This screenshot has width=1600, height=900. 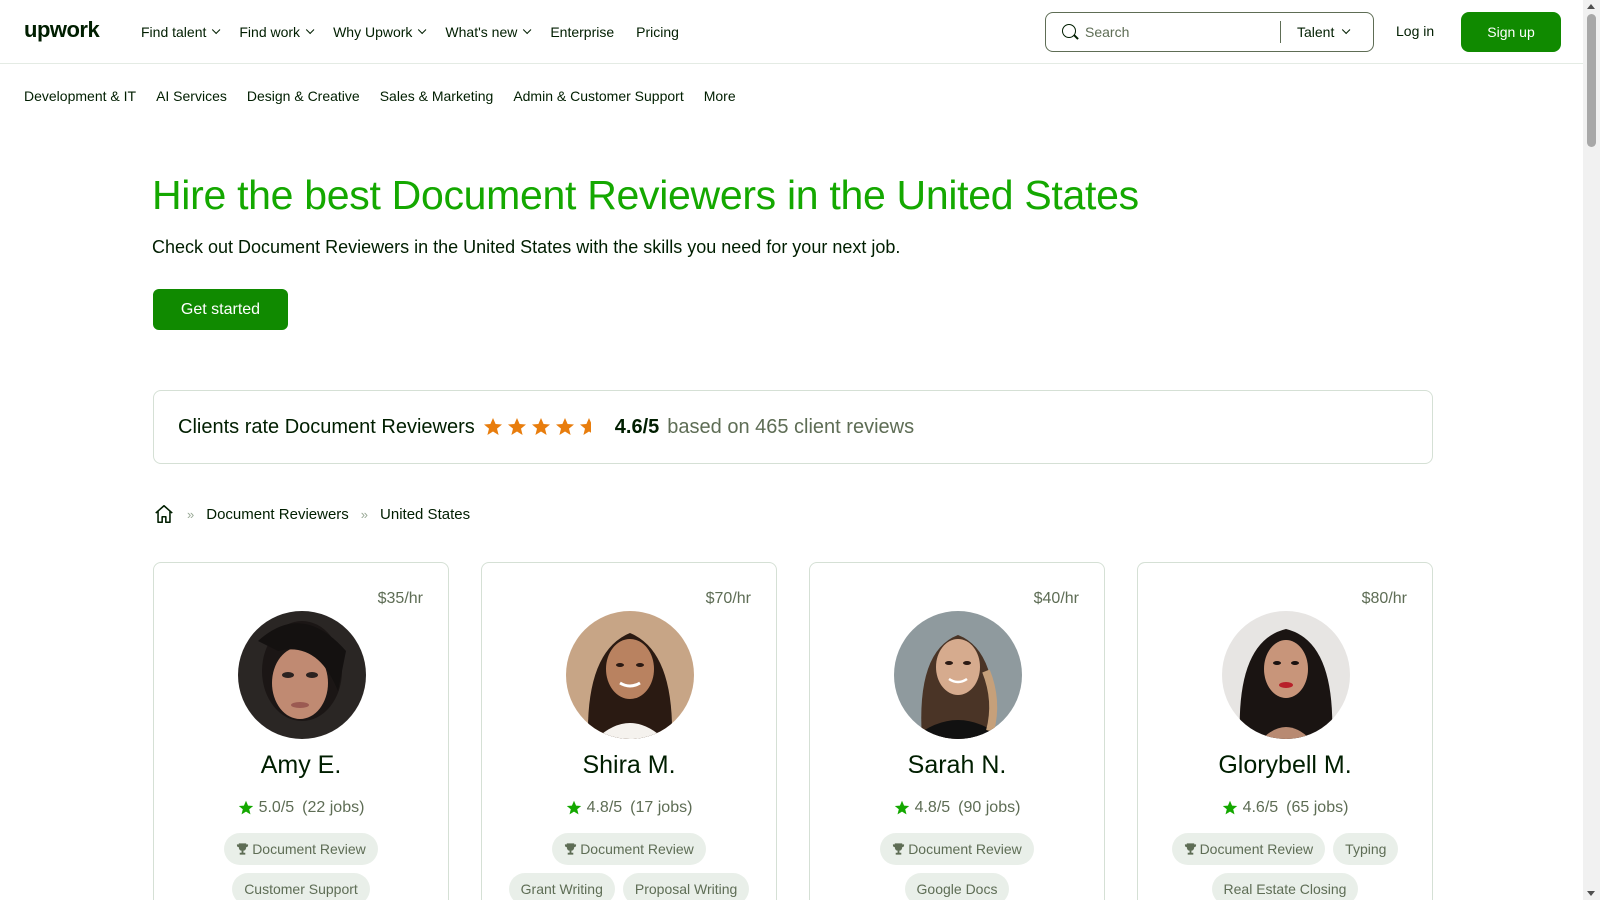 What do you see at coordinates (437, 96) in the screenshot?
I see `category-sales-marketing: Sales & Marketing` at bounding box center [437, 96].